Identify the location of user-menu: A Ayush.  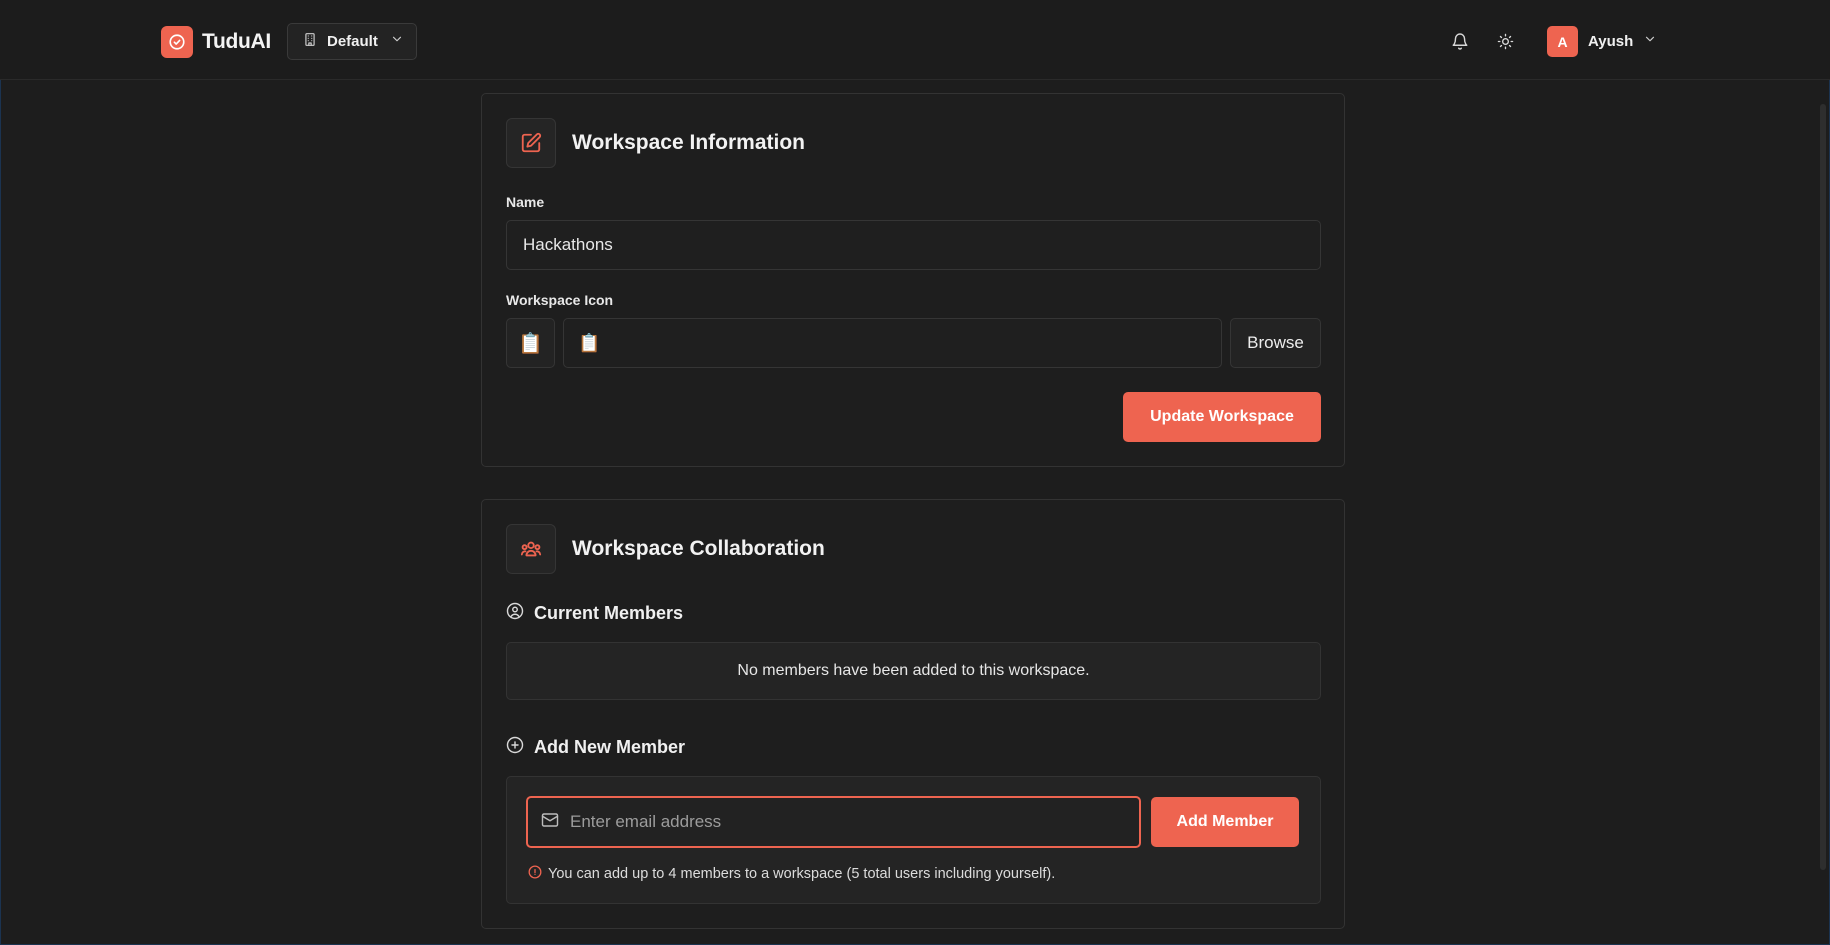
(1602, 41).